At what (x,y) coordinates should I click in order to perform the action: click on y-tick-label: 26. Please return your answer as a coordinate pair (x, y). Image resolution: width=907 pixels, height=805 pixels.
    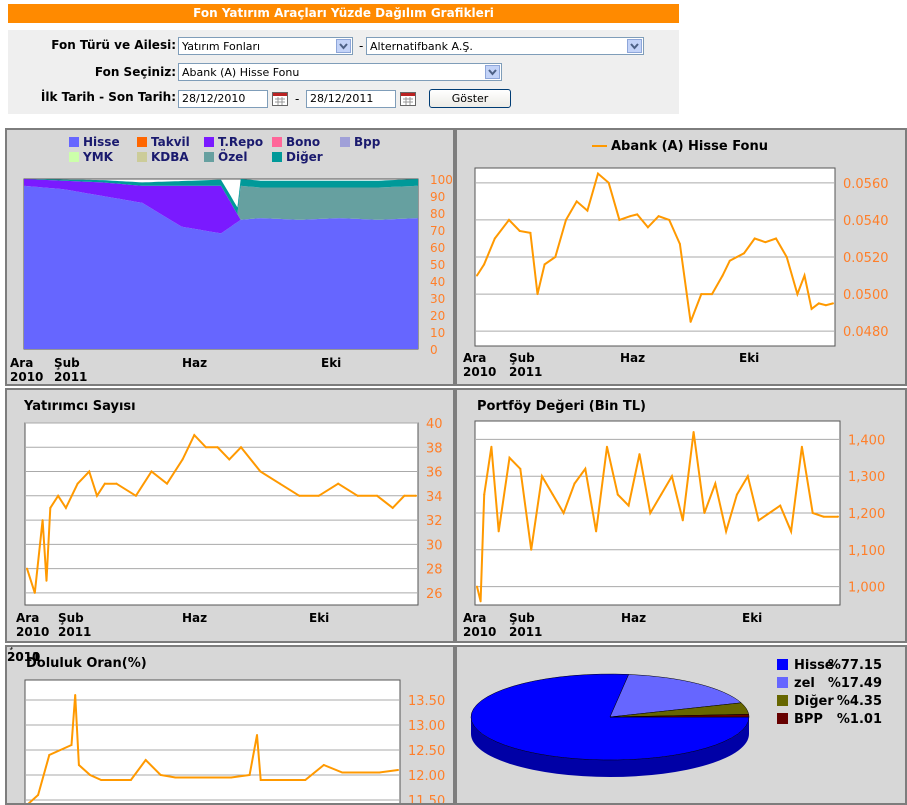
    Looking at the image, I should click on (434, 594).